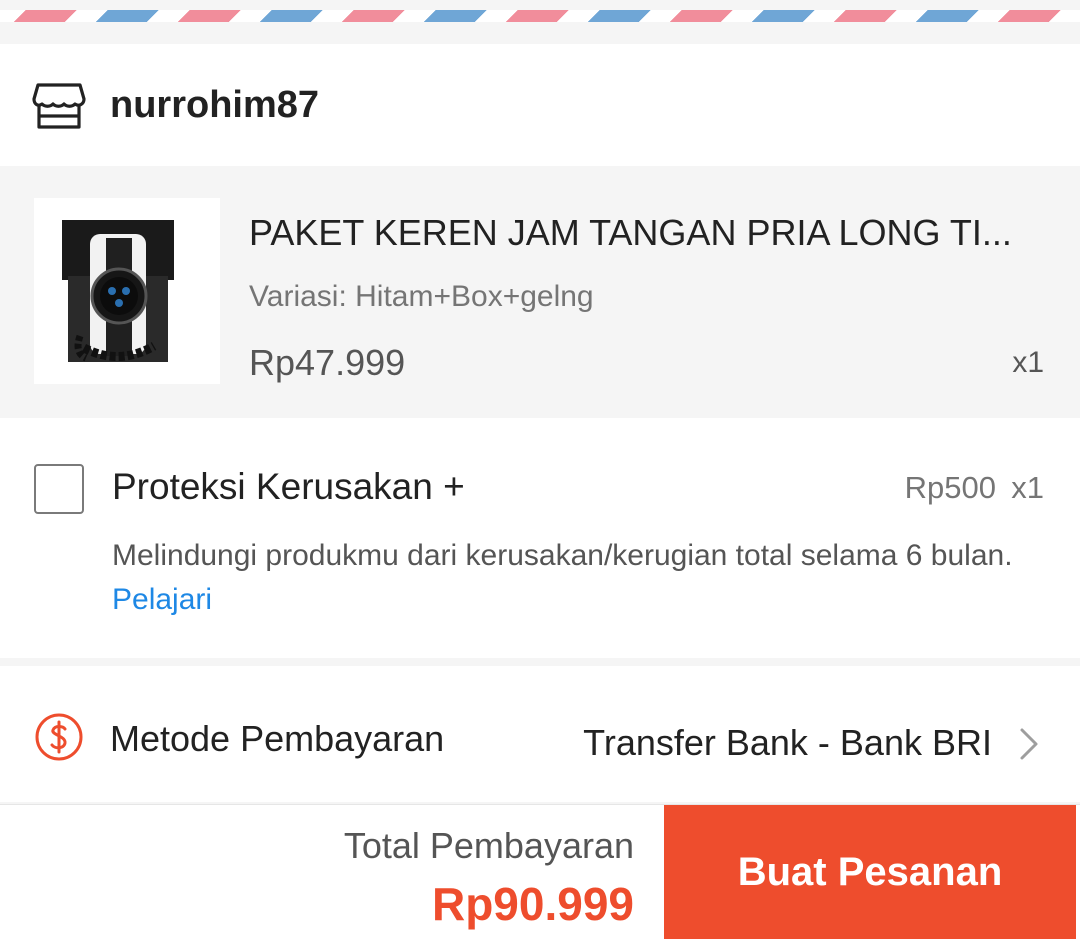  I want to click on protection-quantity: x1, so click(1027, 487).